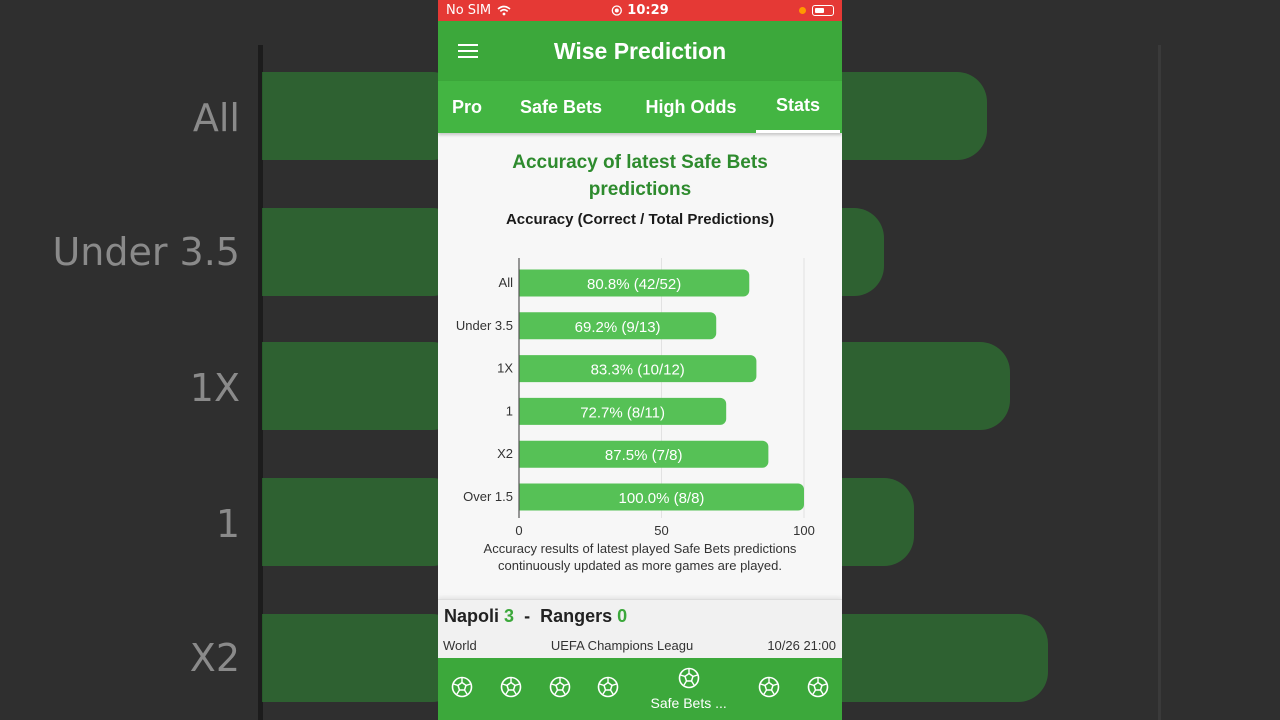  Describe the element at coordinates (576, 616) in the screenshot. I see `away-team: Rangers` at that location.